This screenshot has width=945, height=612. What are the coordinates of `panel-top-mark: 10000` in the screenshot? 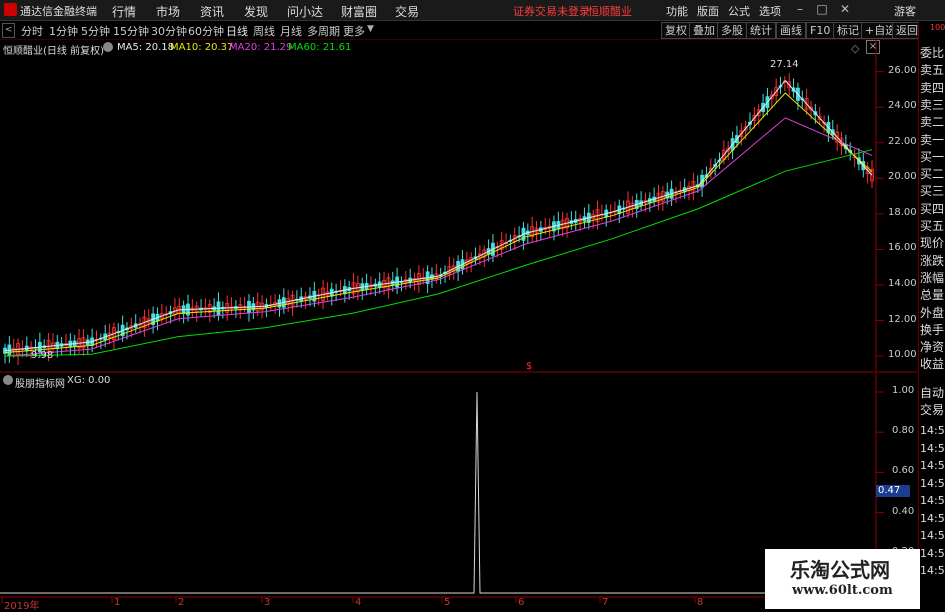 It's located at (937, 27).